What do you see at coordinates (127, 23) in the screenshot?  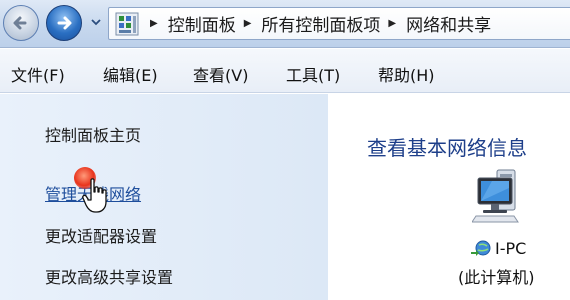 I see `control-panel-icon` at bounding box center [127, 23].